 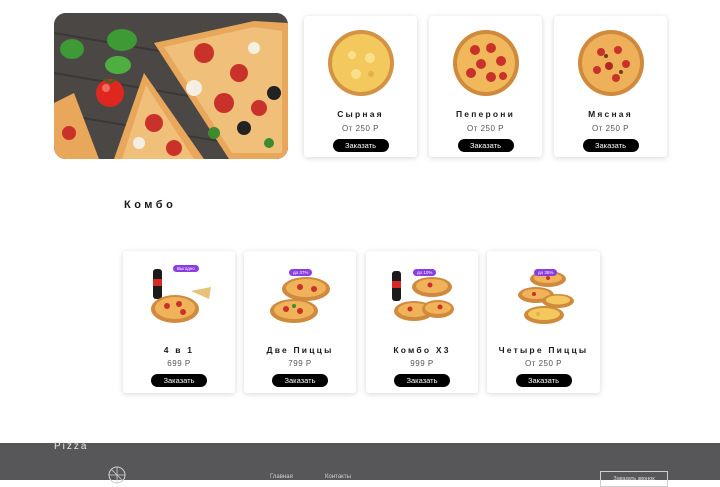 What do you see at coordinates (485, 114) in the screenshot?
I see `pizza-name: Пеперони` at bounding box center [485, 114].